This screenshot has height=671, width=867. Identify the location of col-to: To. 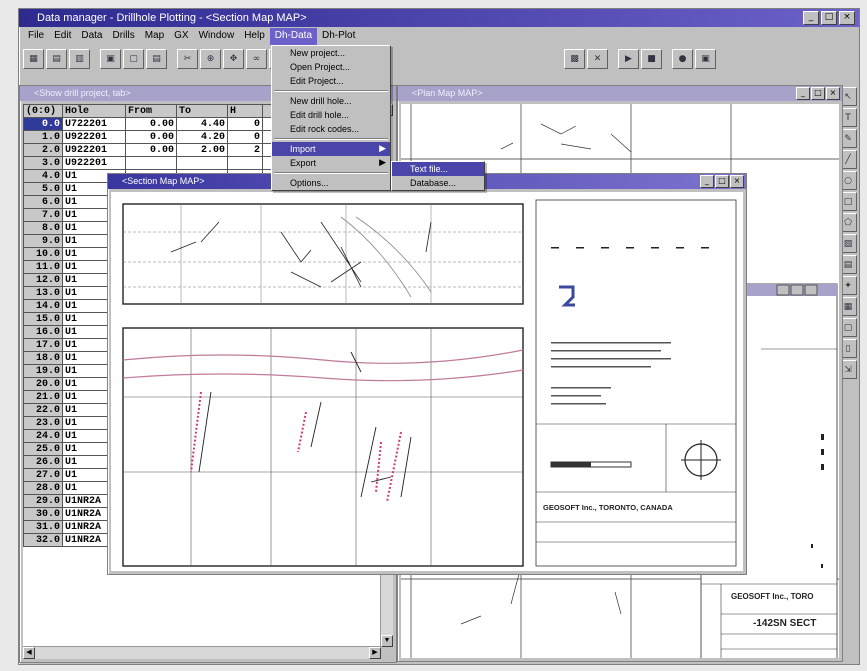
(202, 111).